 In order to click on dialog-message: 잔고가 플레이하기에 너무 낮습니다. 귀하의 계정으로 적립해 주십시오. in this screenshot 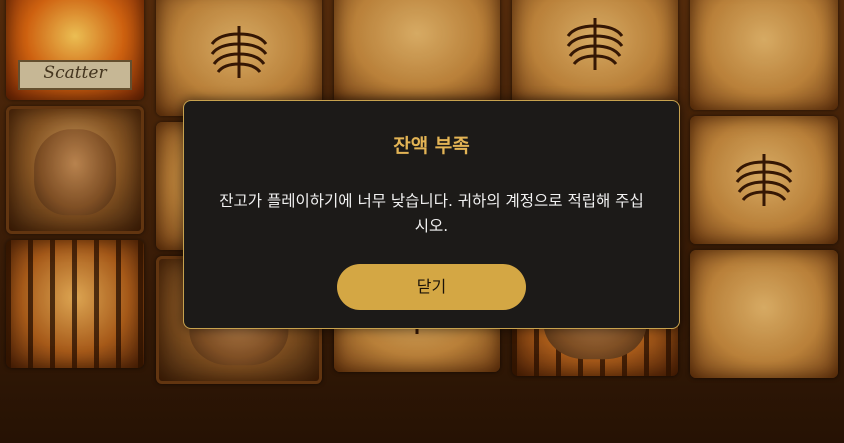, I will do `click(431, 213)`.